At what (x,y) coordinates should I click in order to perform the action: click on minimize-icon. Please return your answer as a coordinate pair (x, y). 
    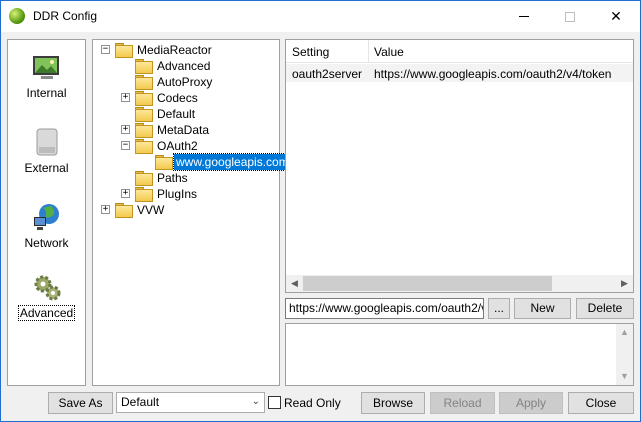
    Looking at the image, I should click on (524, 16).